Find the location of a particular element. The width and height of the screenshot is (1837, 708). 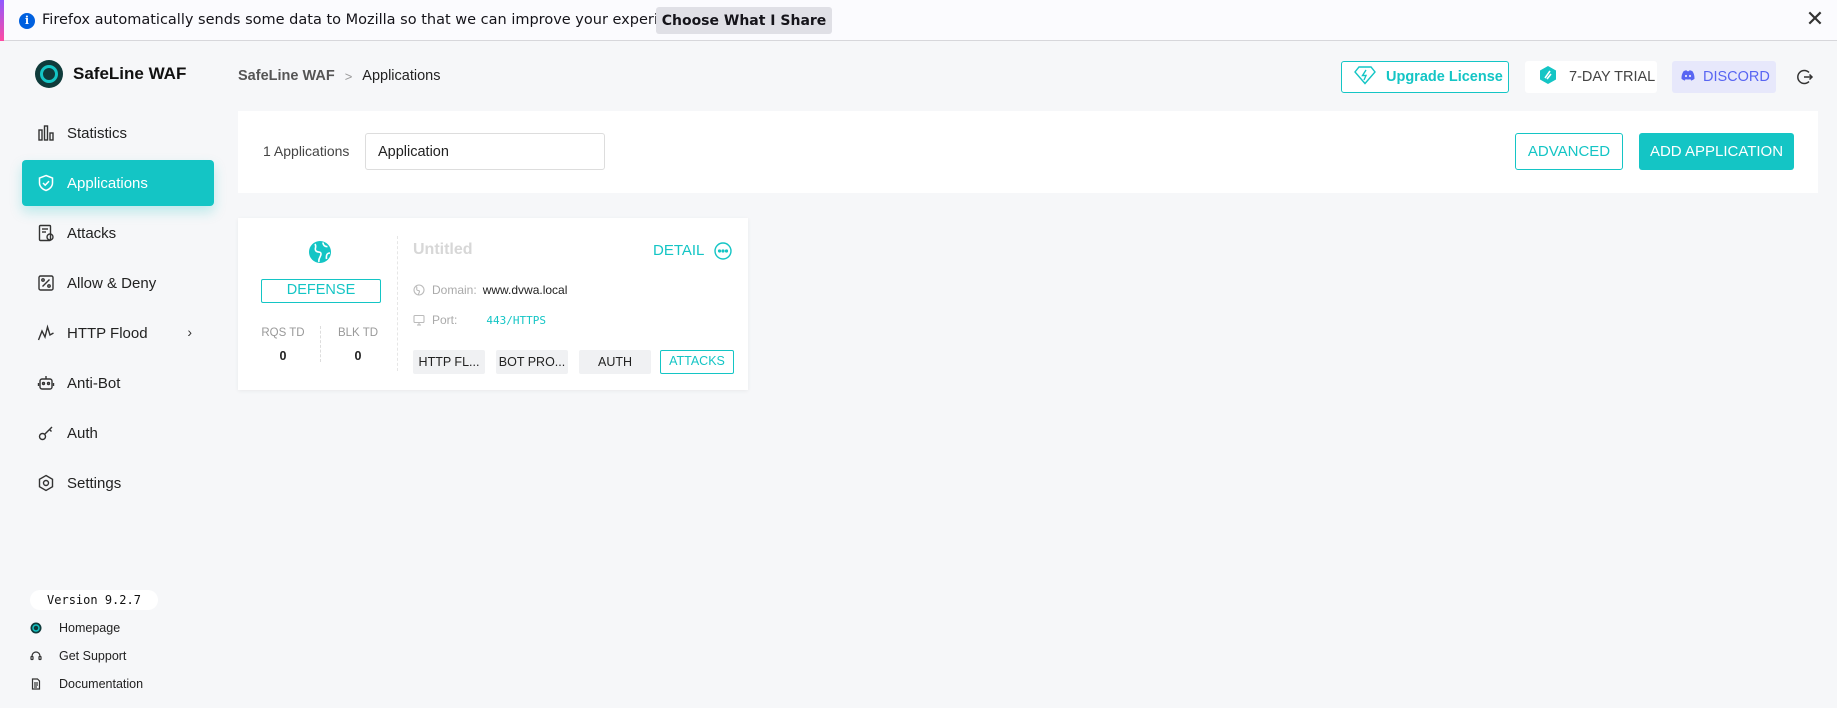

brand-name: SafeLine WAF is located at coordinates (130, 73).